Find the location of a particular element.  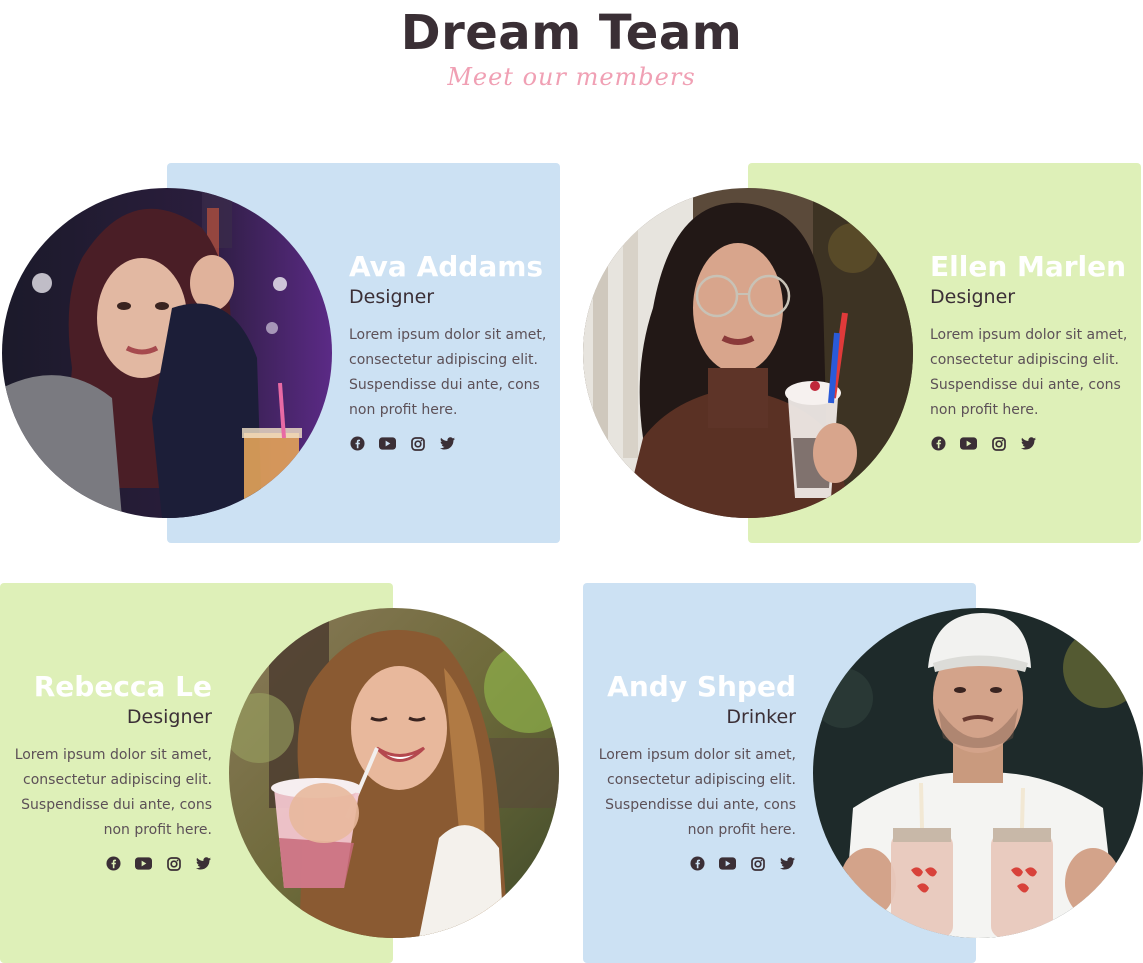

member-name: Rebecca Le is located at coordinates (122, 686).